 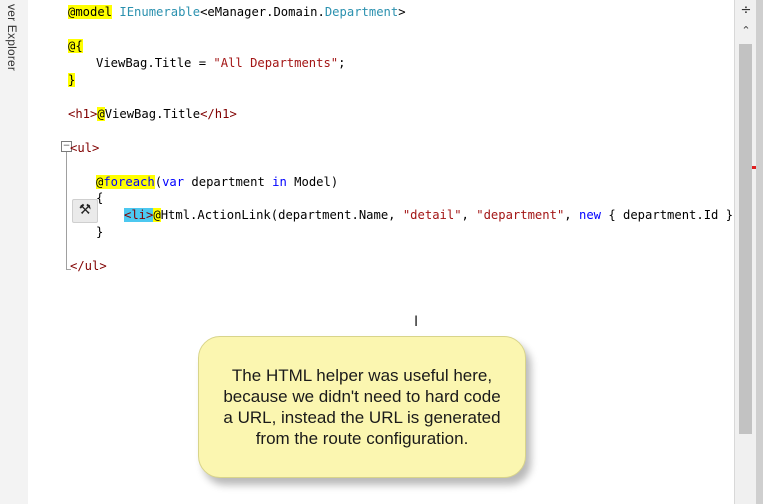 What do you see at coordinates (14, 252) in the screenshot?
I see `solution-explorer-collapsed-tab: ver Explorer` at bounding box center [14, 252].